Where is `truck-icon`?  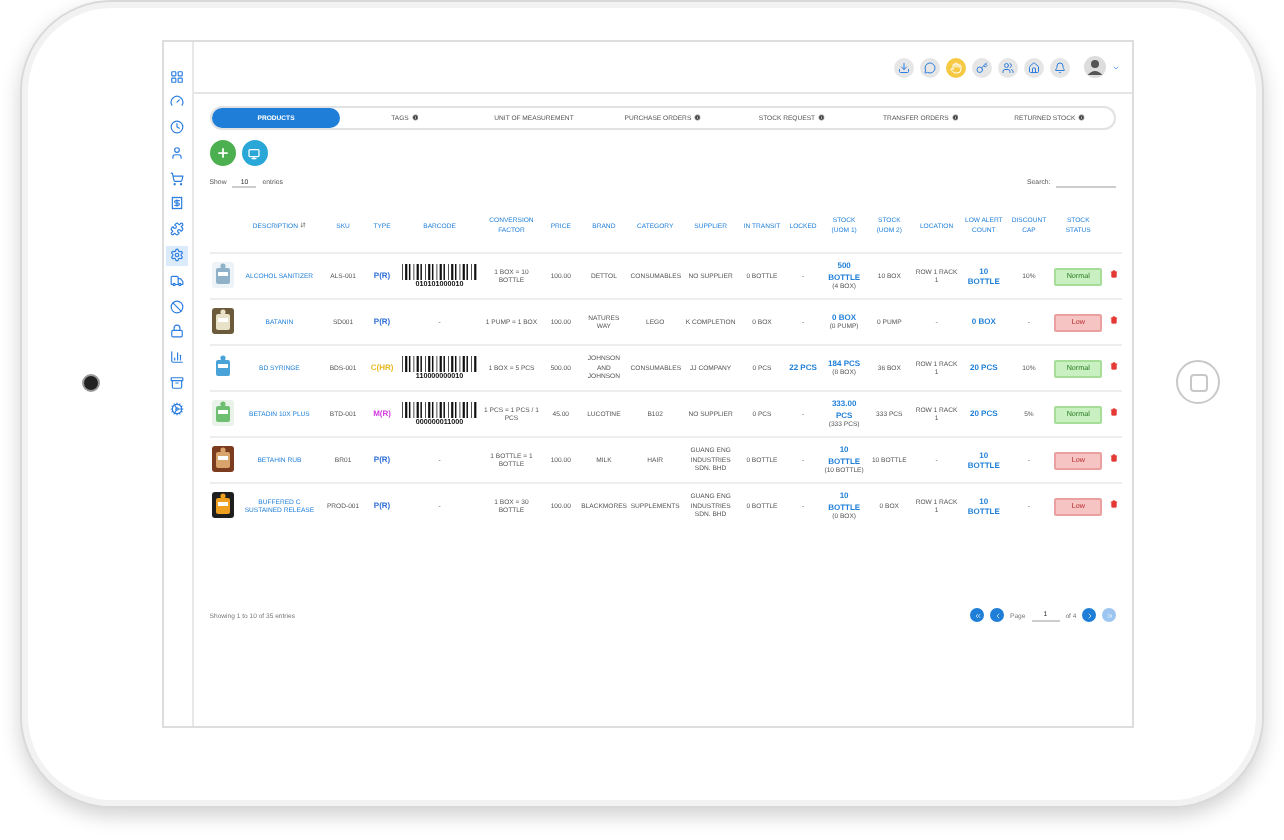 truck-icon is located at coordinates (177, 280).